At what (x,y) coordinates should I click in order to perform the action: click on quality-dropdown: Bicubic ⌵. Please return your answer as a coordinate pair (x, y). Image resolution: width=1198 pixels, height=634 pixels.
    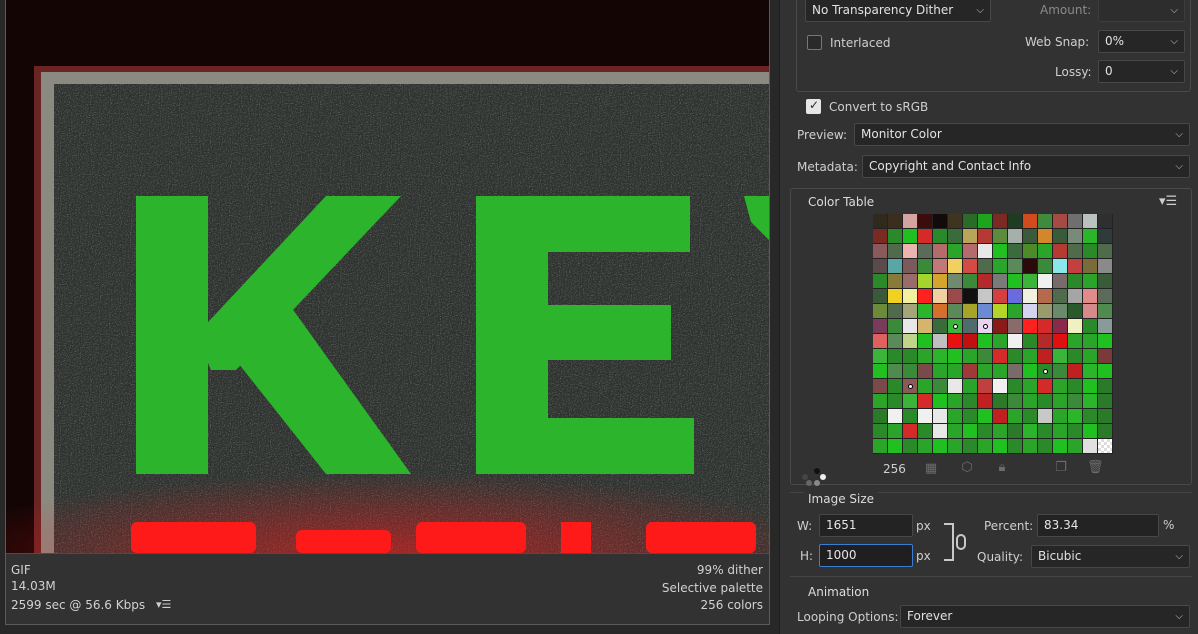
    Looking at the image, I should click on (1110, 556).